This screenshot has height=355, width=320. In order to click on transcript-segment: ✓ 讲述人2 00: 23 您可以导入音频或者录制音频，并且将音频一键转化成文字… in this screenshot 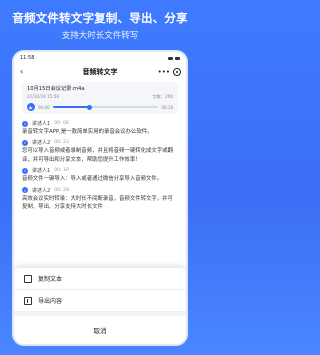, I will do `click(100, 151)`.